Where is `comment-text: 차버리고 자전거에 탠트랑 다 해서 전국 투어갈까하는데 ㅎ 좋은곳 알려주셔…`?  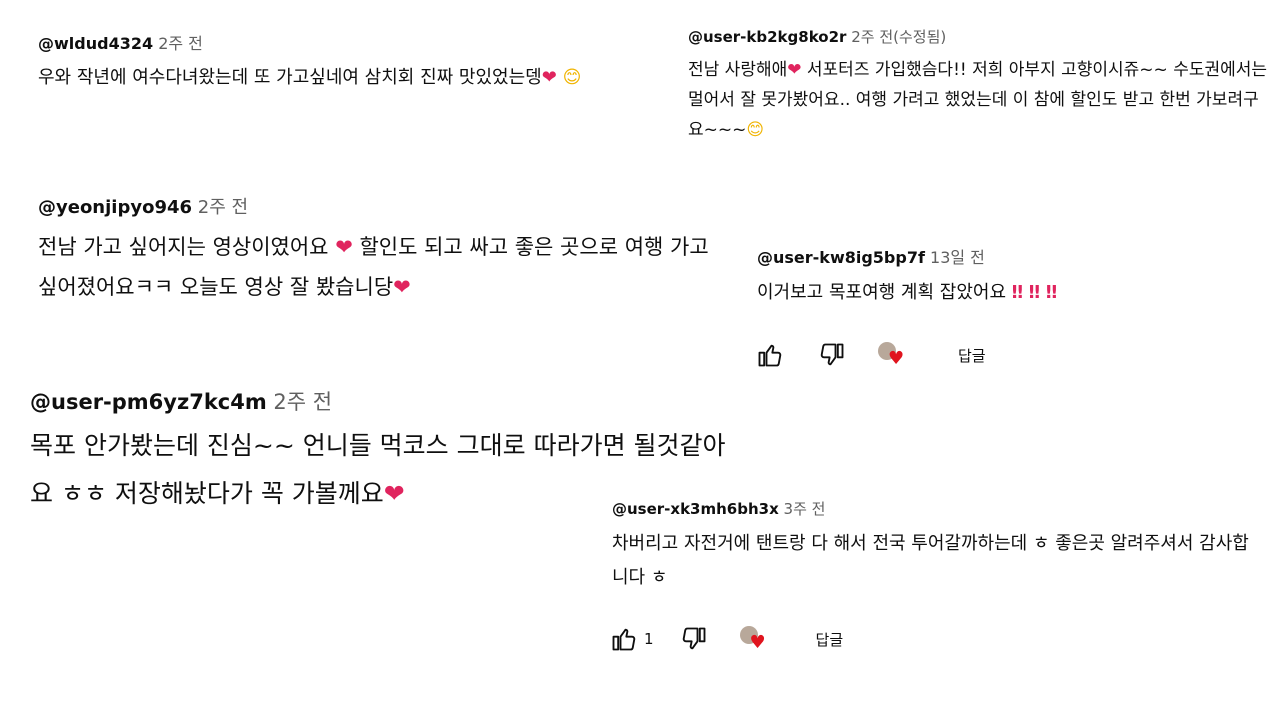 comment-text: 차버리고 자전거에 탠트랑 다 해서 전국 투어갈까하는데 ㅎ 좋은곳 알려주셔… is located at coordinates (930, 560).